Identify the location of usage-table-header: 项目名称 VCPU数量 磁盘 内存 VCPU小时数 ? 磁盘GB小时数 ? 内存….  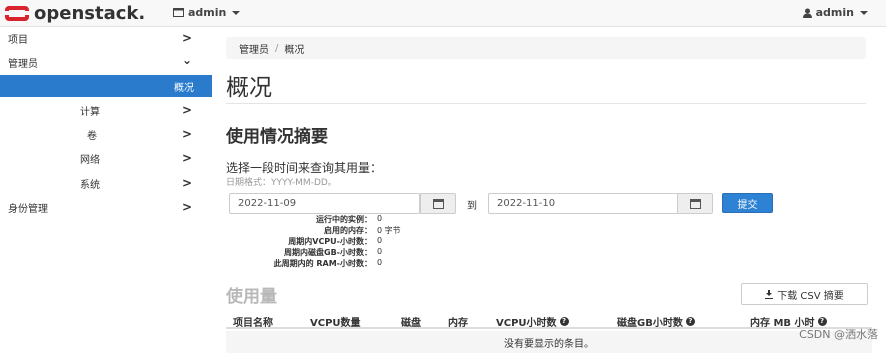
(549, 320).